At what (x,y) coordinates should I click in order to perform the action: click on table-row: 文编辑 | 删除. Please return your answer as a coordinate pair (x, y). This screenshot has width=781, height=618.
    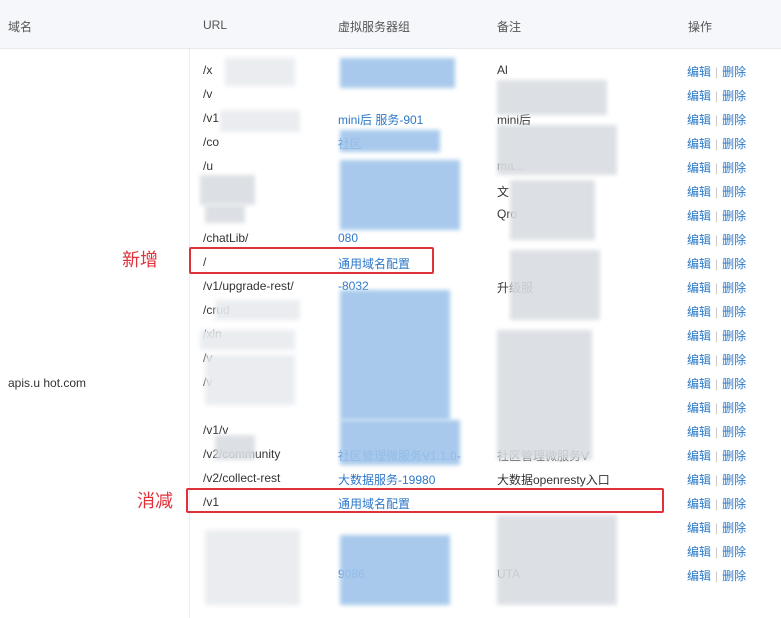
    Looking at the image, I should click on (485, 190).